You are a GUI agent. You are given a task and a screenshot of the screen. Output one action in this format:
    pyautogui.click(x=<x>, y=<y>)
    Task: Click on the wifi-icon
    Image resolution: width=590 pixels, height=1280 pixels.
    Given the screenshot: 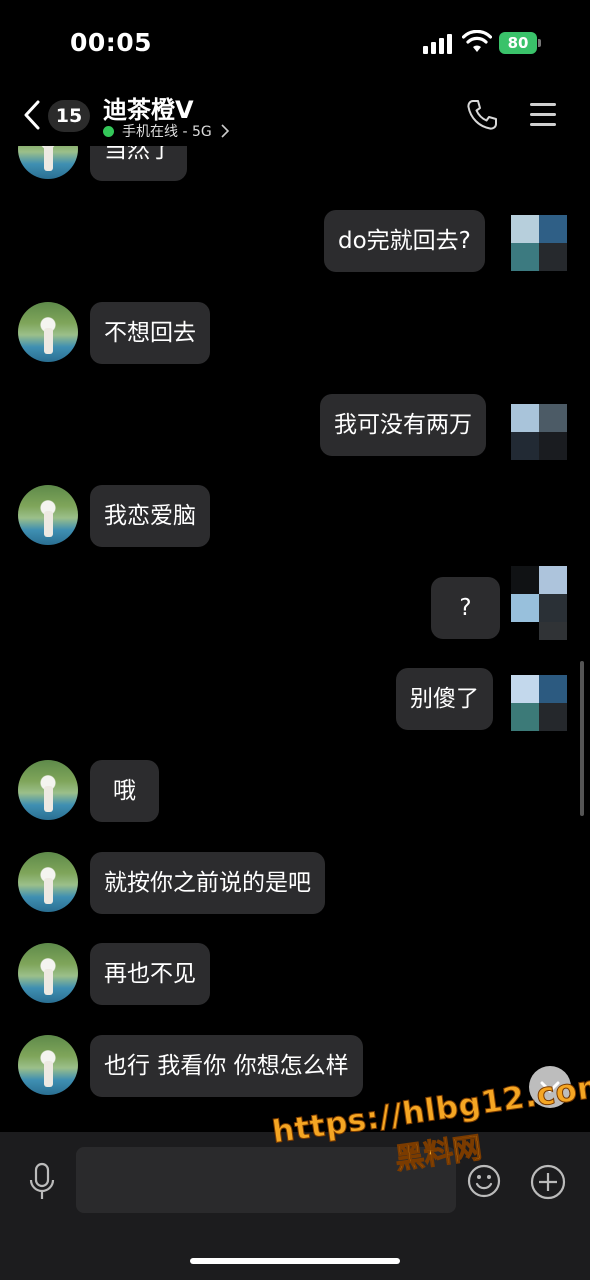 What is the action you would take?
    pyautogui.click(x=477, y=41)
    